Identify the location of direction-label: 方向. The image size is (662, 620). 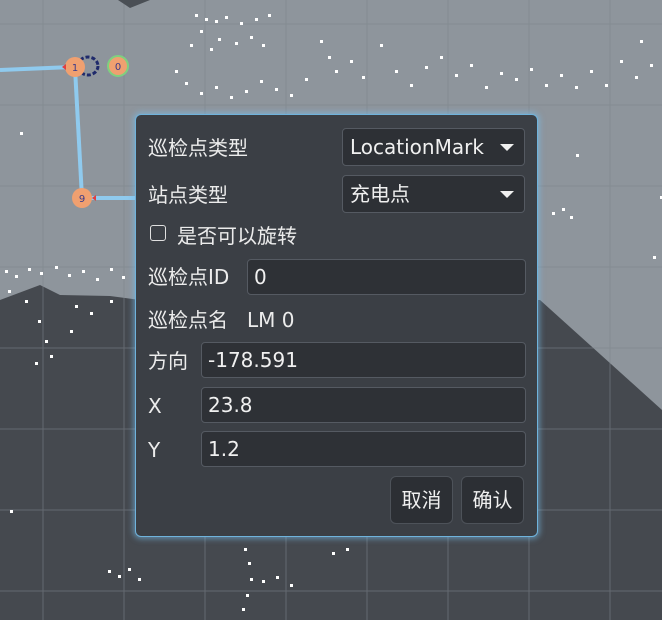
(168, 361).